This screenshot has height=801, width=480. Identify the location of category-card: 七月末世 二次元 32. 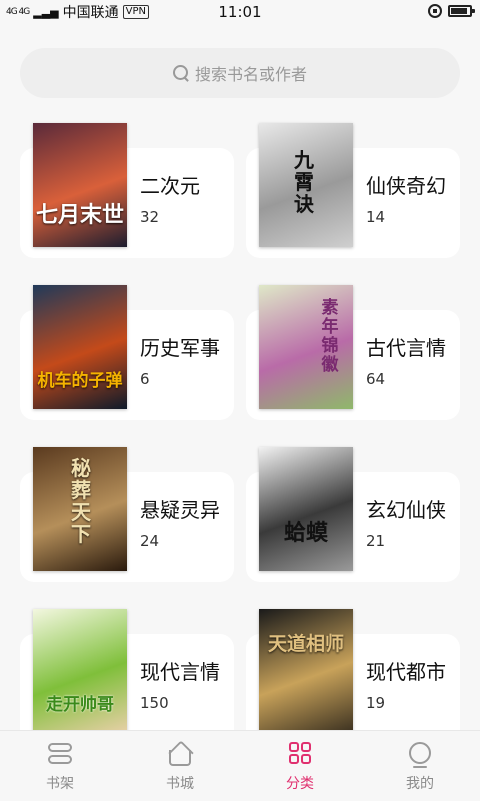
(127, 190).